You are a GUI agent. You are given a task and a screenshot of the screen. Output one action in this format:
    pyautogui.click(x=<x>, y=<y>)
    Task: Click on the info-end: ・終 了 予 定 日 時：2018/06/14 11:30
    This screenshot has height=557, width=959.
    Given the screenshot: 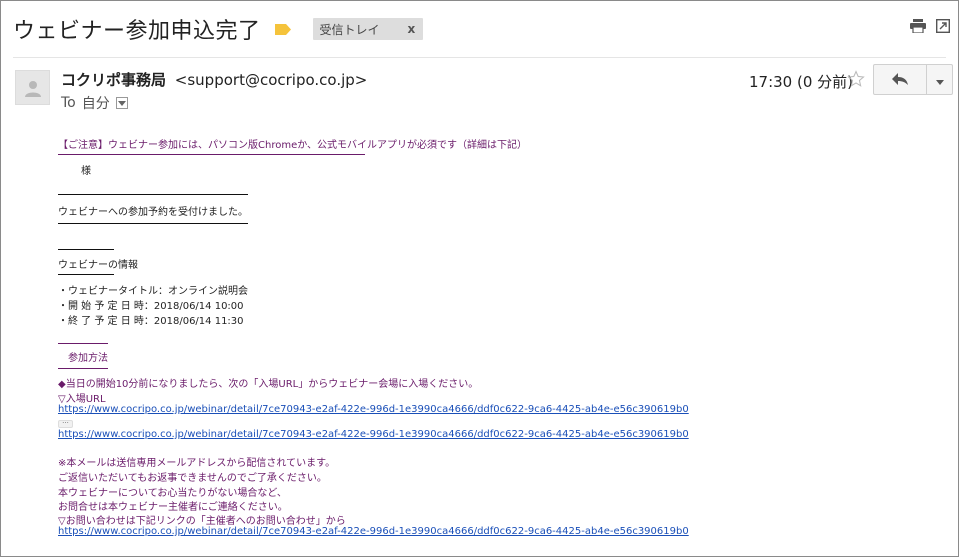 What is the action you would take?
    pyautogui.click(x=151, y=321)
    